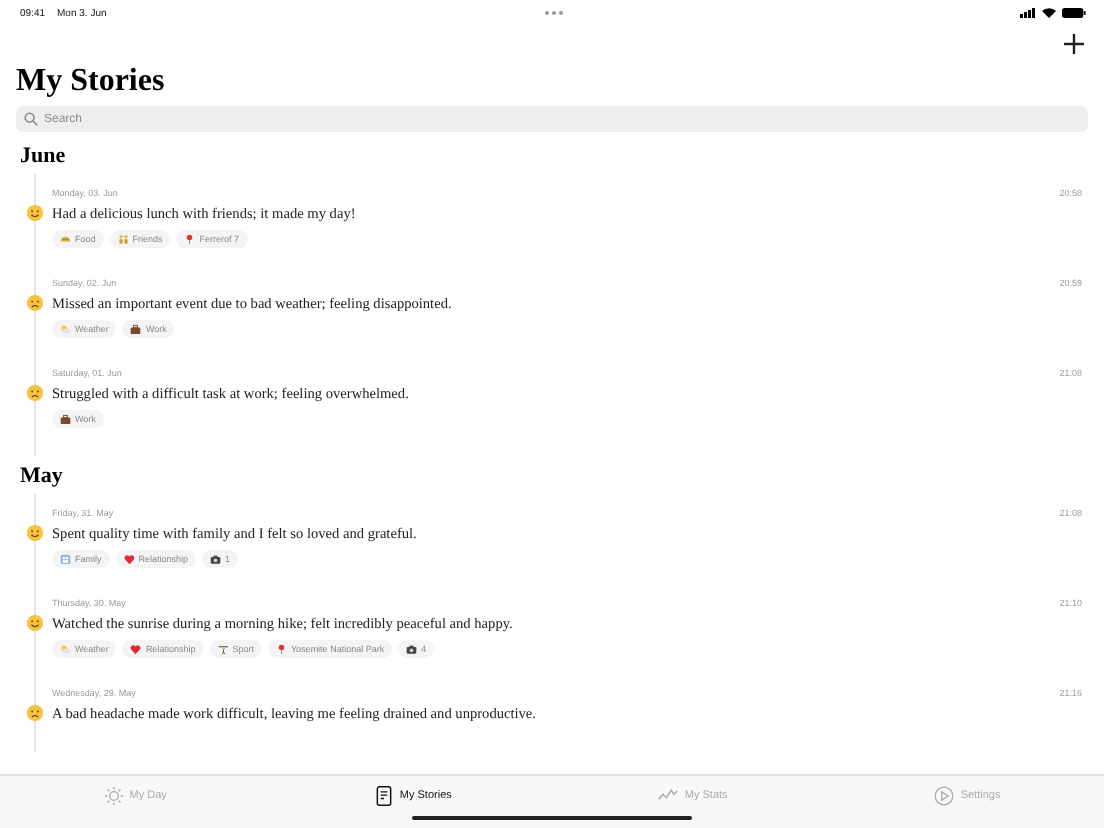 This screenshot has width=1104, height=828. What do you see at coordinates (91, 82) in the screenshot?
I see `page-title: My Stories` at bounding box center [91, 82].